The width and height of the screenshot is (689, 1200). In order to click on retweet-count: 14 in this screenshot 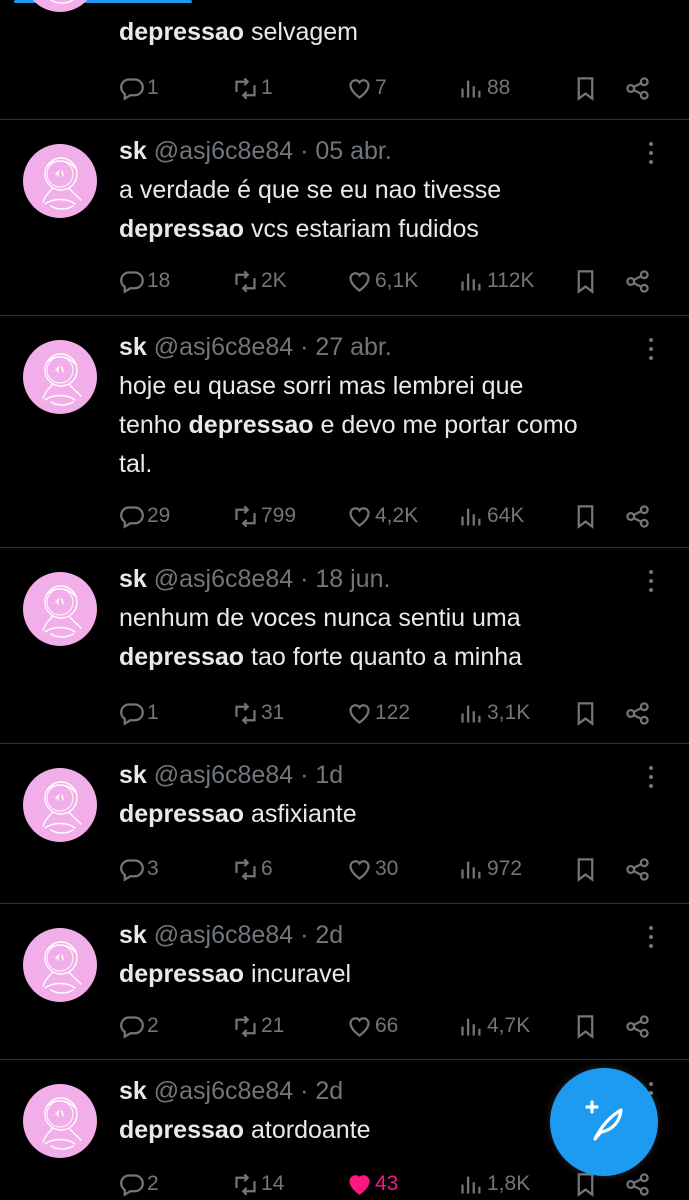, I will do `click(273, 1183)`.